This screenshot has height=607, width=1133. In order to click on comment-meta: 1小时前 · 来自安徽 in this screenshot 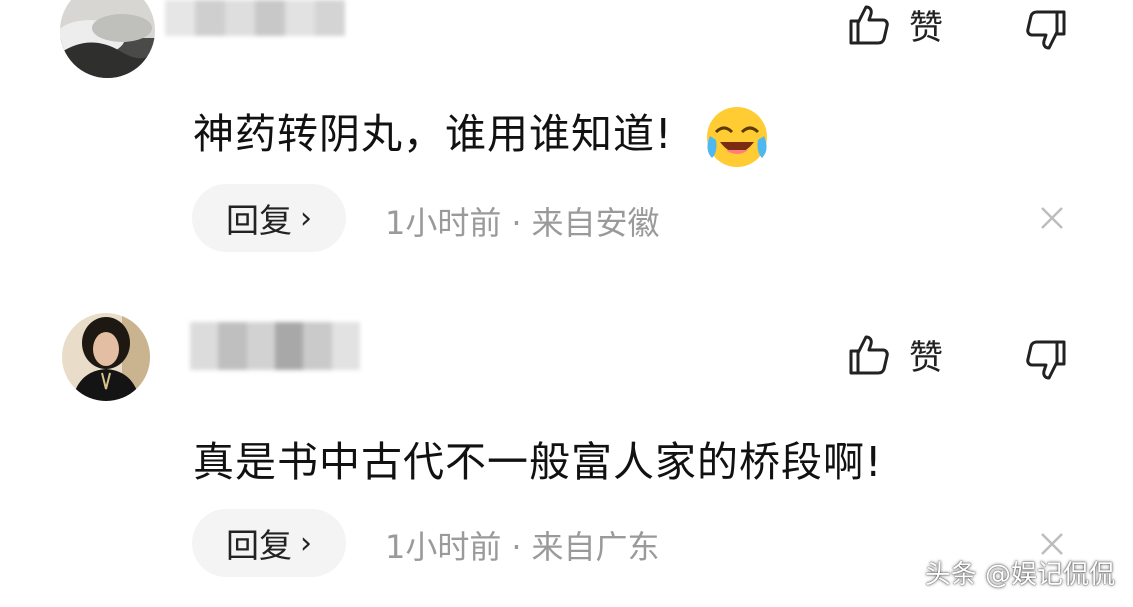, I will do `click(522, 221)`.